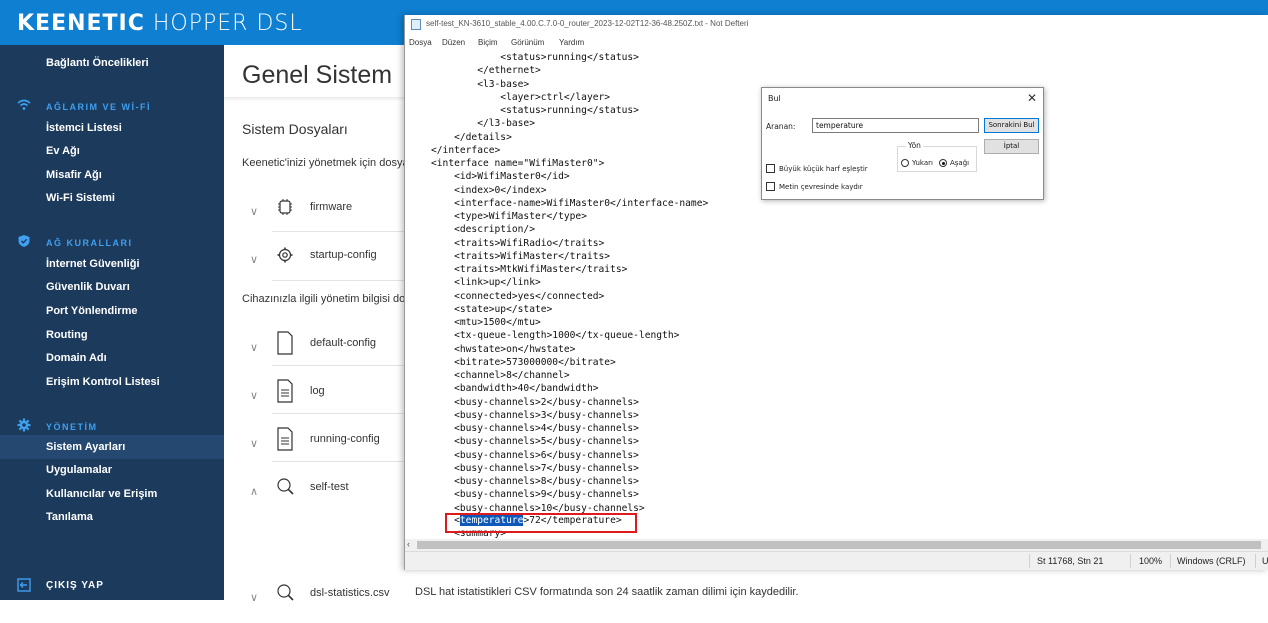 This screenshot has height=623, width=1268. I want to click on cancel-button: İptal, so click(1011, 146).